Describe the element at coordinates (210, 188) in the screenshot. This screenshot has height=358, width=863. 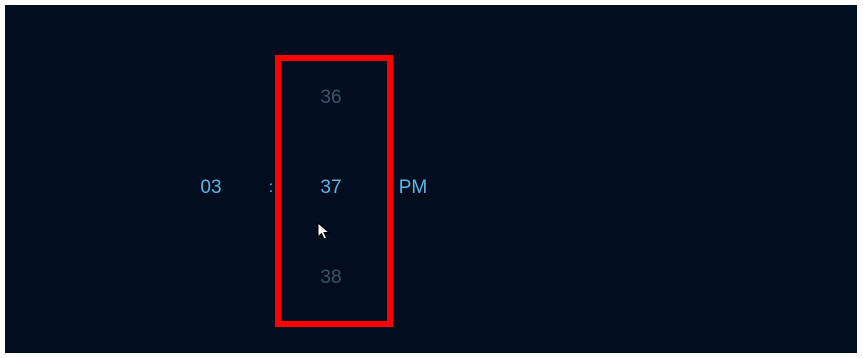
I see `hour-value: 03` at that location.